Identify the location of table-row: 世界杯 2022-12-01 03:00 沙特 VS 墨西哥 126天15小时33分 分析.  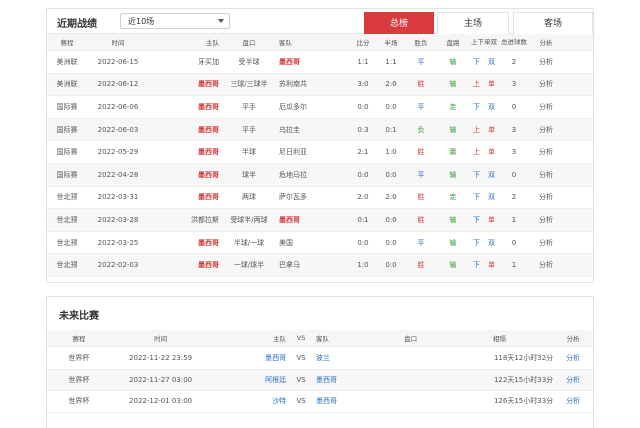
(320, 402).